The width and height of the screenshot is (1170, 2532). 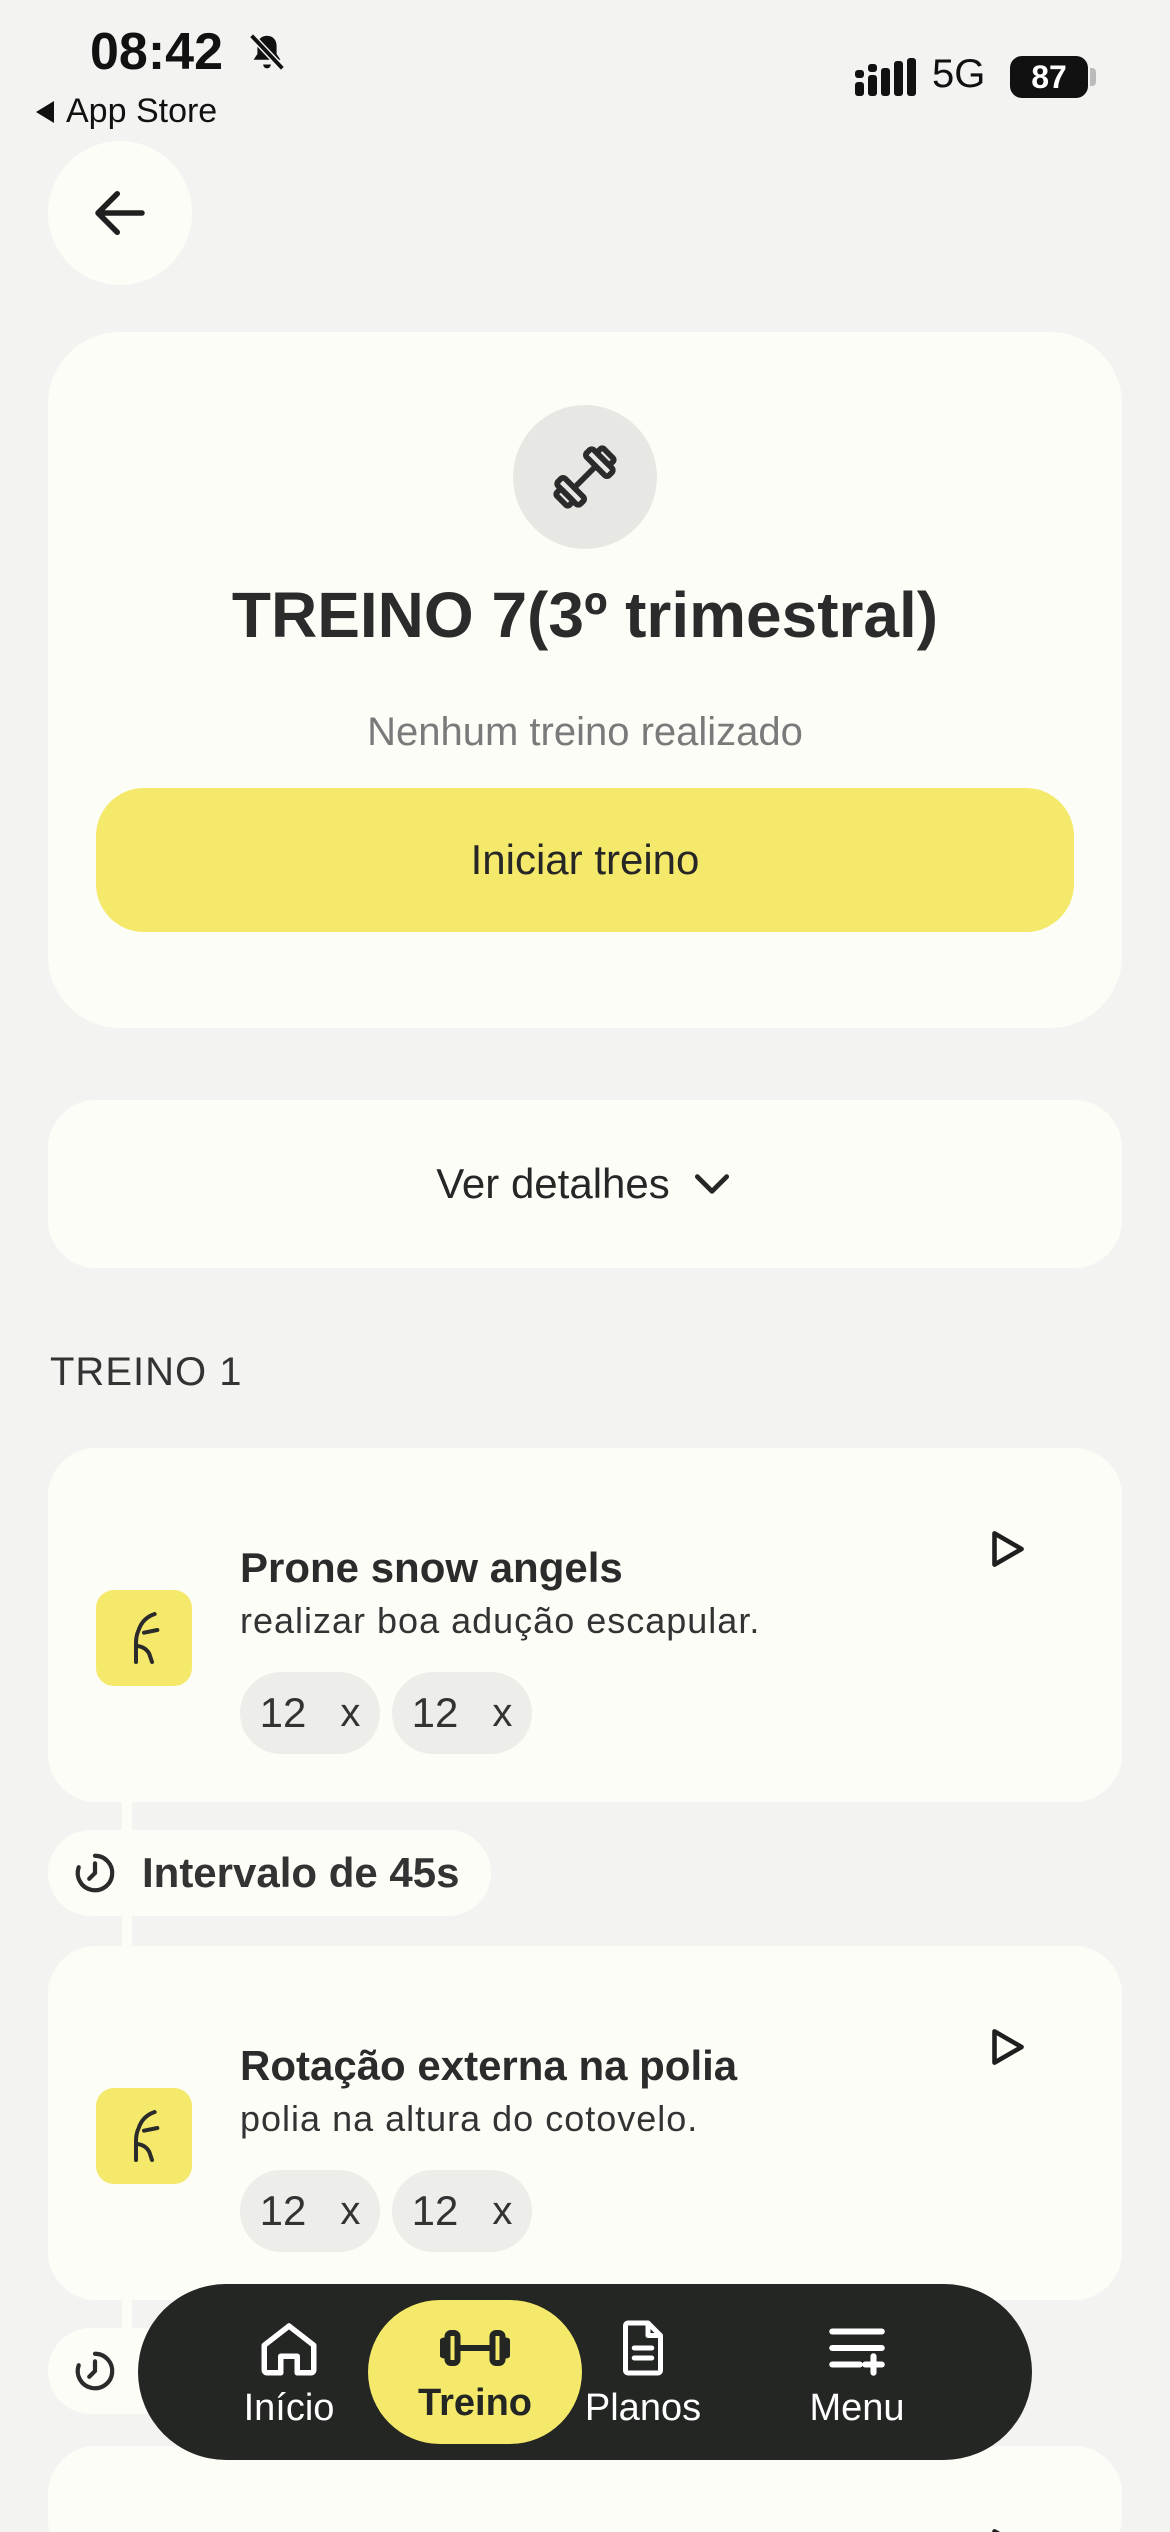 I want to click on bottom-nav: Início Treino Planos Menu, so click(x=585, y=2372).